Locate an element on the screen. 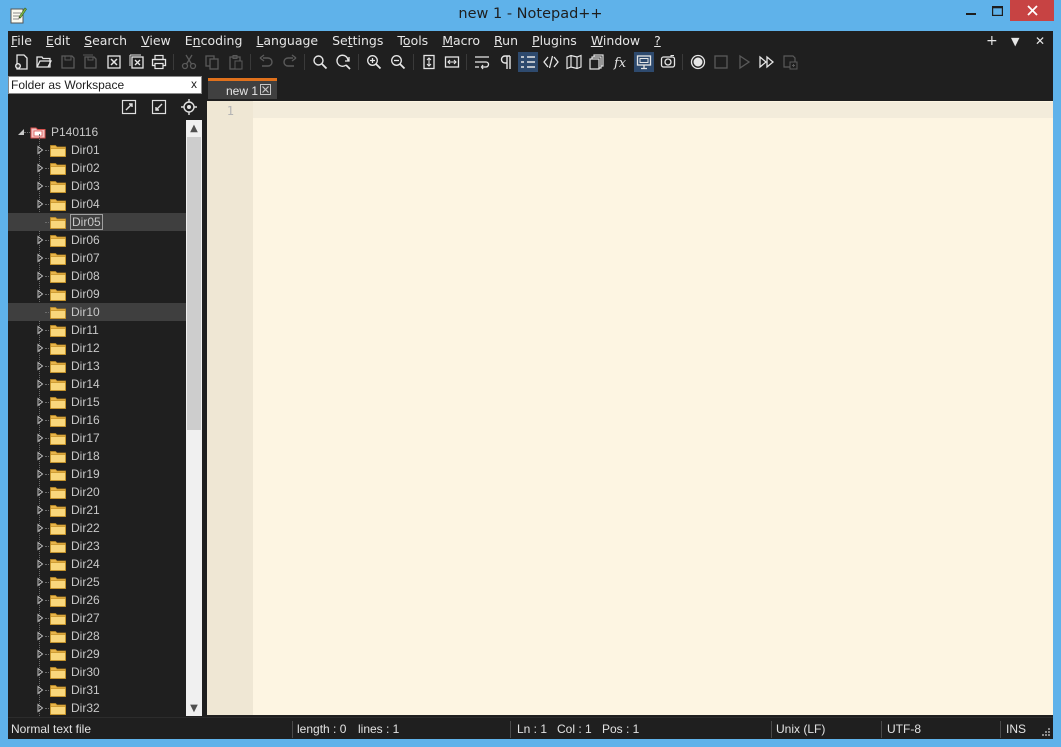  collapse-all-button is located at coordinates (159, 107).